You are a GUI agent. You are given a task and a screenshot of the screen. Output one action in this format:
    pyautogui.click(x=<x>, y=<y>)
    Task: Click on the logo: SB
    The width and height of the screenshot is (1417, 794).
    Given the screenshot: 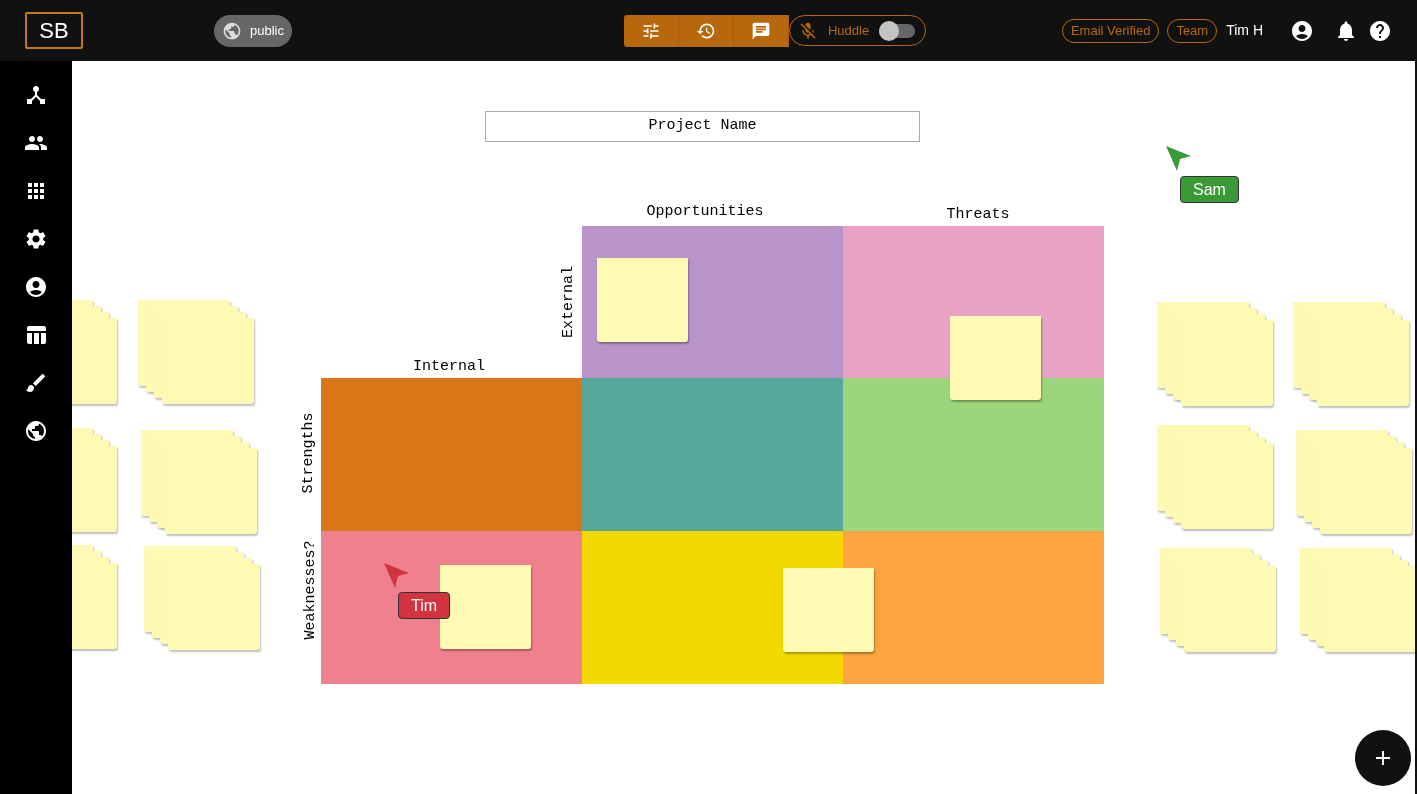 What is the action you would take?
    pyautogui.click(x=54, y=30)
    